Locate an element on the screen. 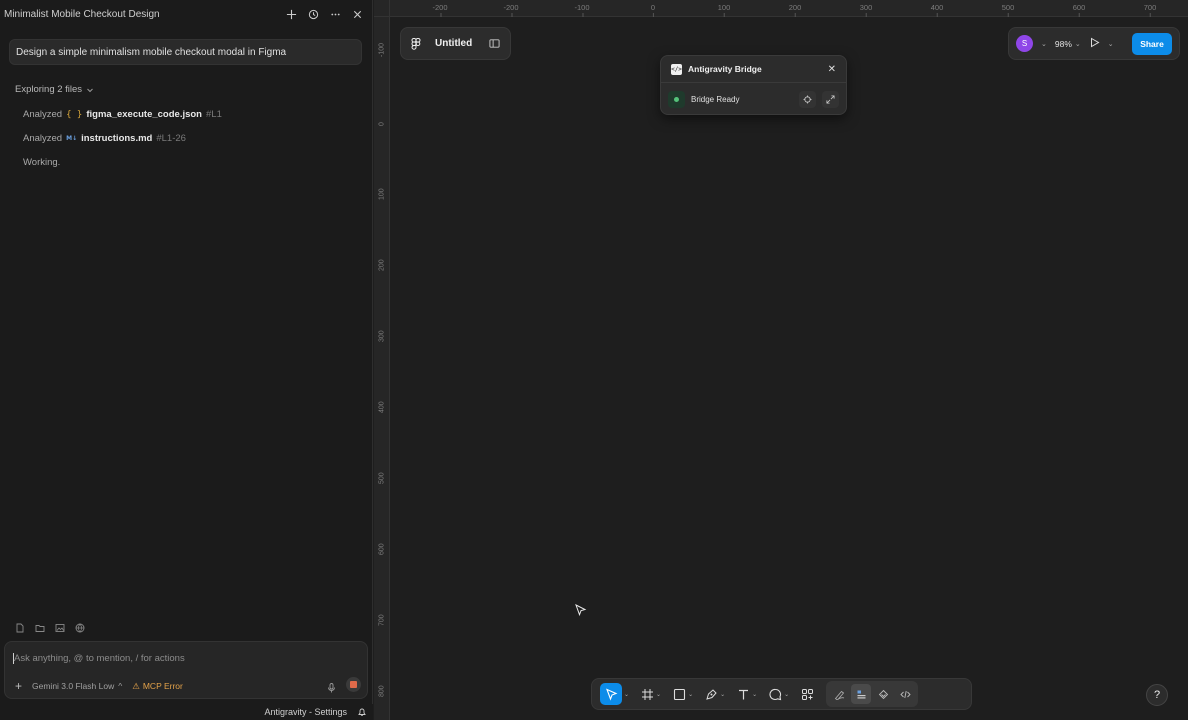 This screenshot has width=1188, height=720. components-icon is located at coordinates (808, 694).